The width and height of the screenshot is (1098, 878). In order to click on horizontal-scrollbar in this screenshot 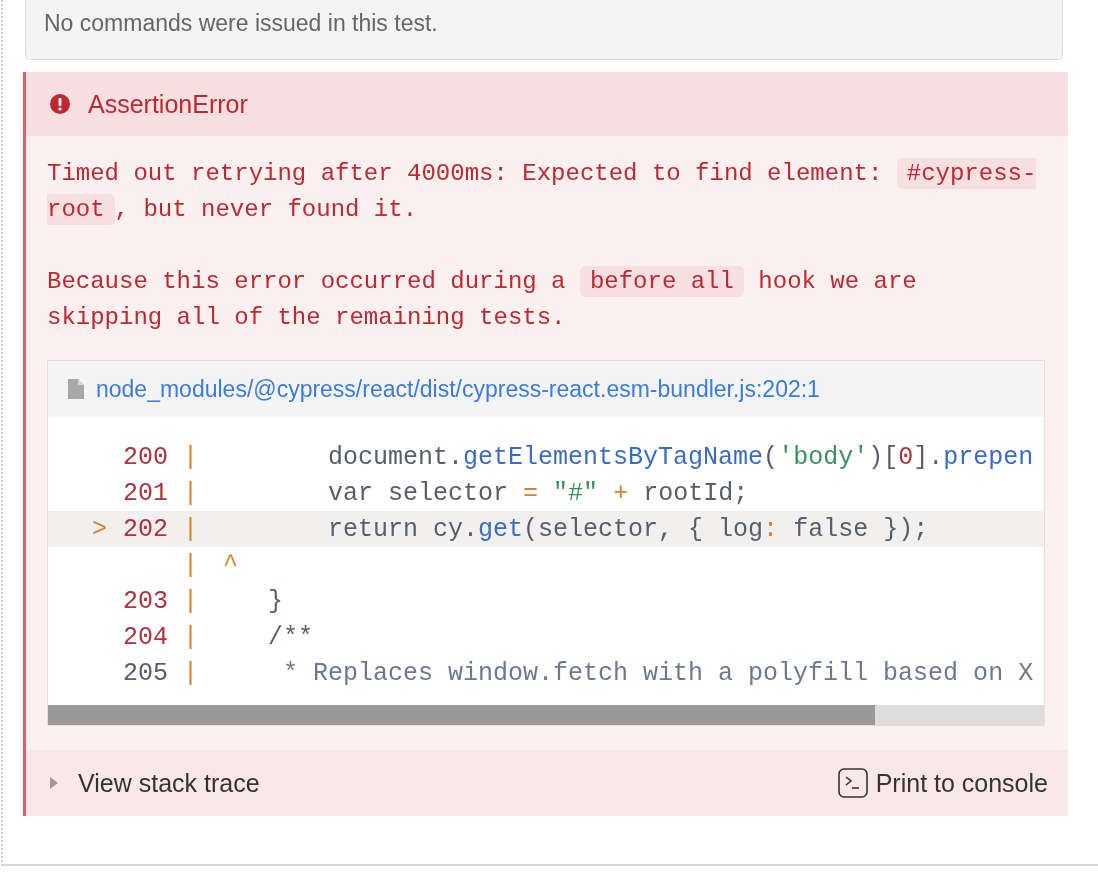, I will do `click(546, 715)`.